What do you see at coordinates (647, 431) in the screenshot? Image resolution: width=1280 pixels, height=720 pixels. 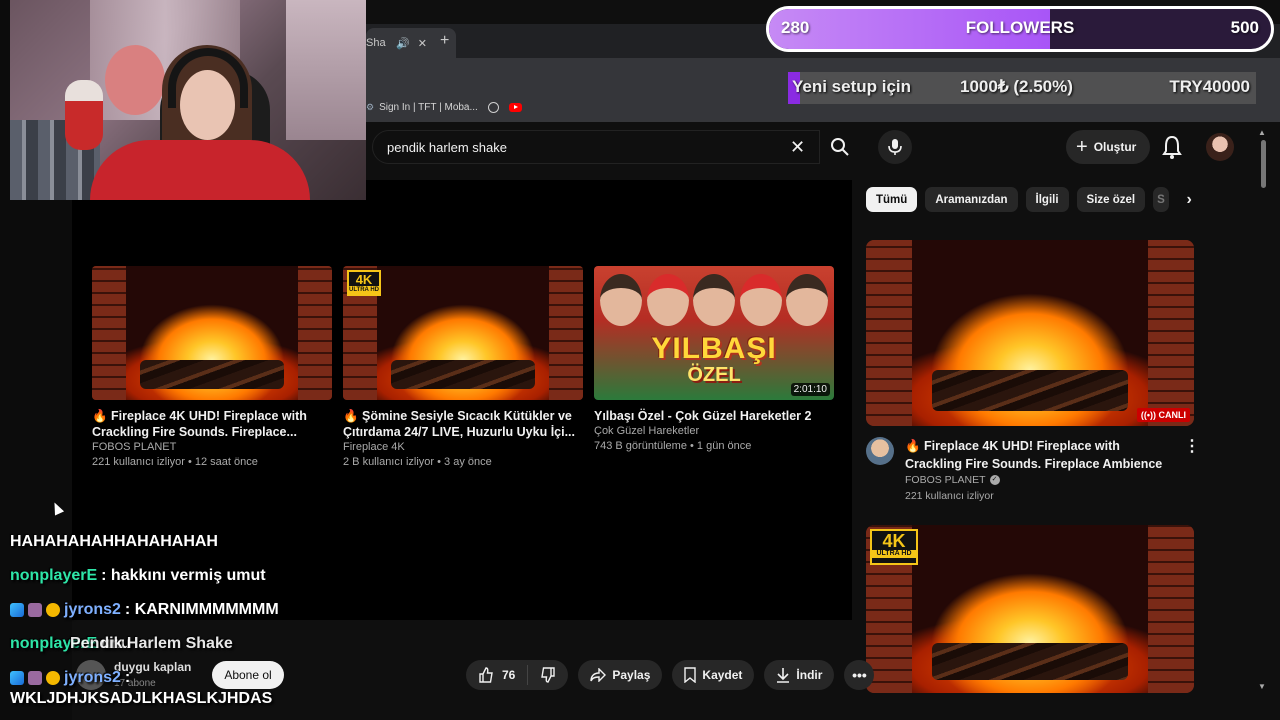 I see `endcard-channel: Çok Güzel Hareketler` at bounding box center [647, 431].